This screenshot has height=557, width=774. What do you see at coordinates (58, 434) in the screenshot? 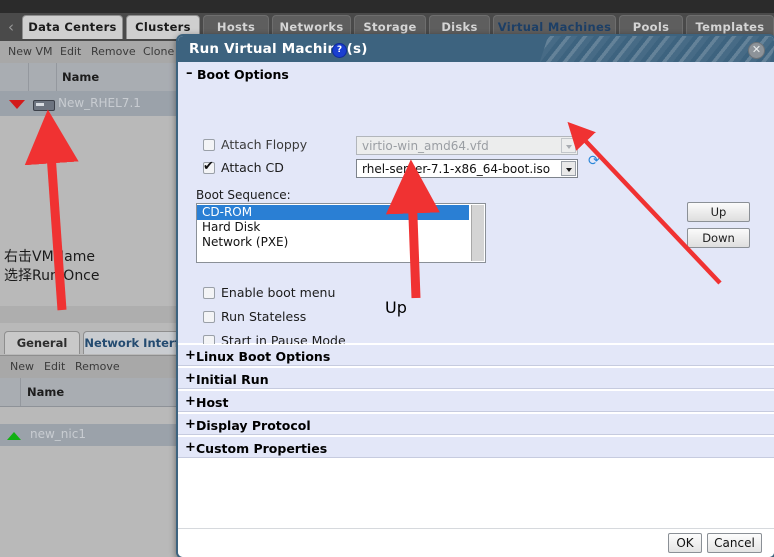
I see `nic-name-cell: new_nic1` at bounding box center [58, 434].